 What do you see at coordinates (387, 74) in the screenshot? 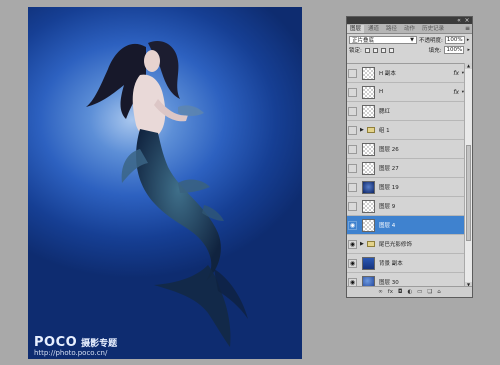
I see `layer-name: H 副本` at bounding box center [387, 74].